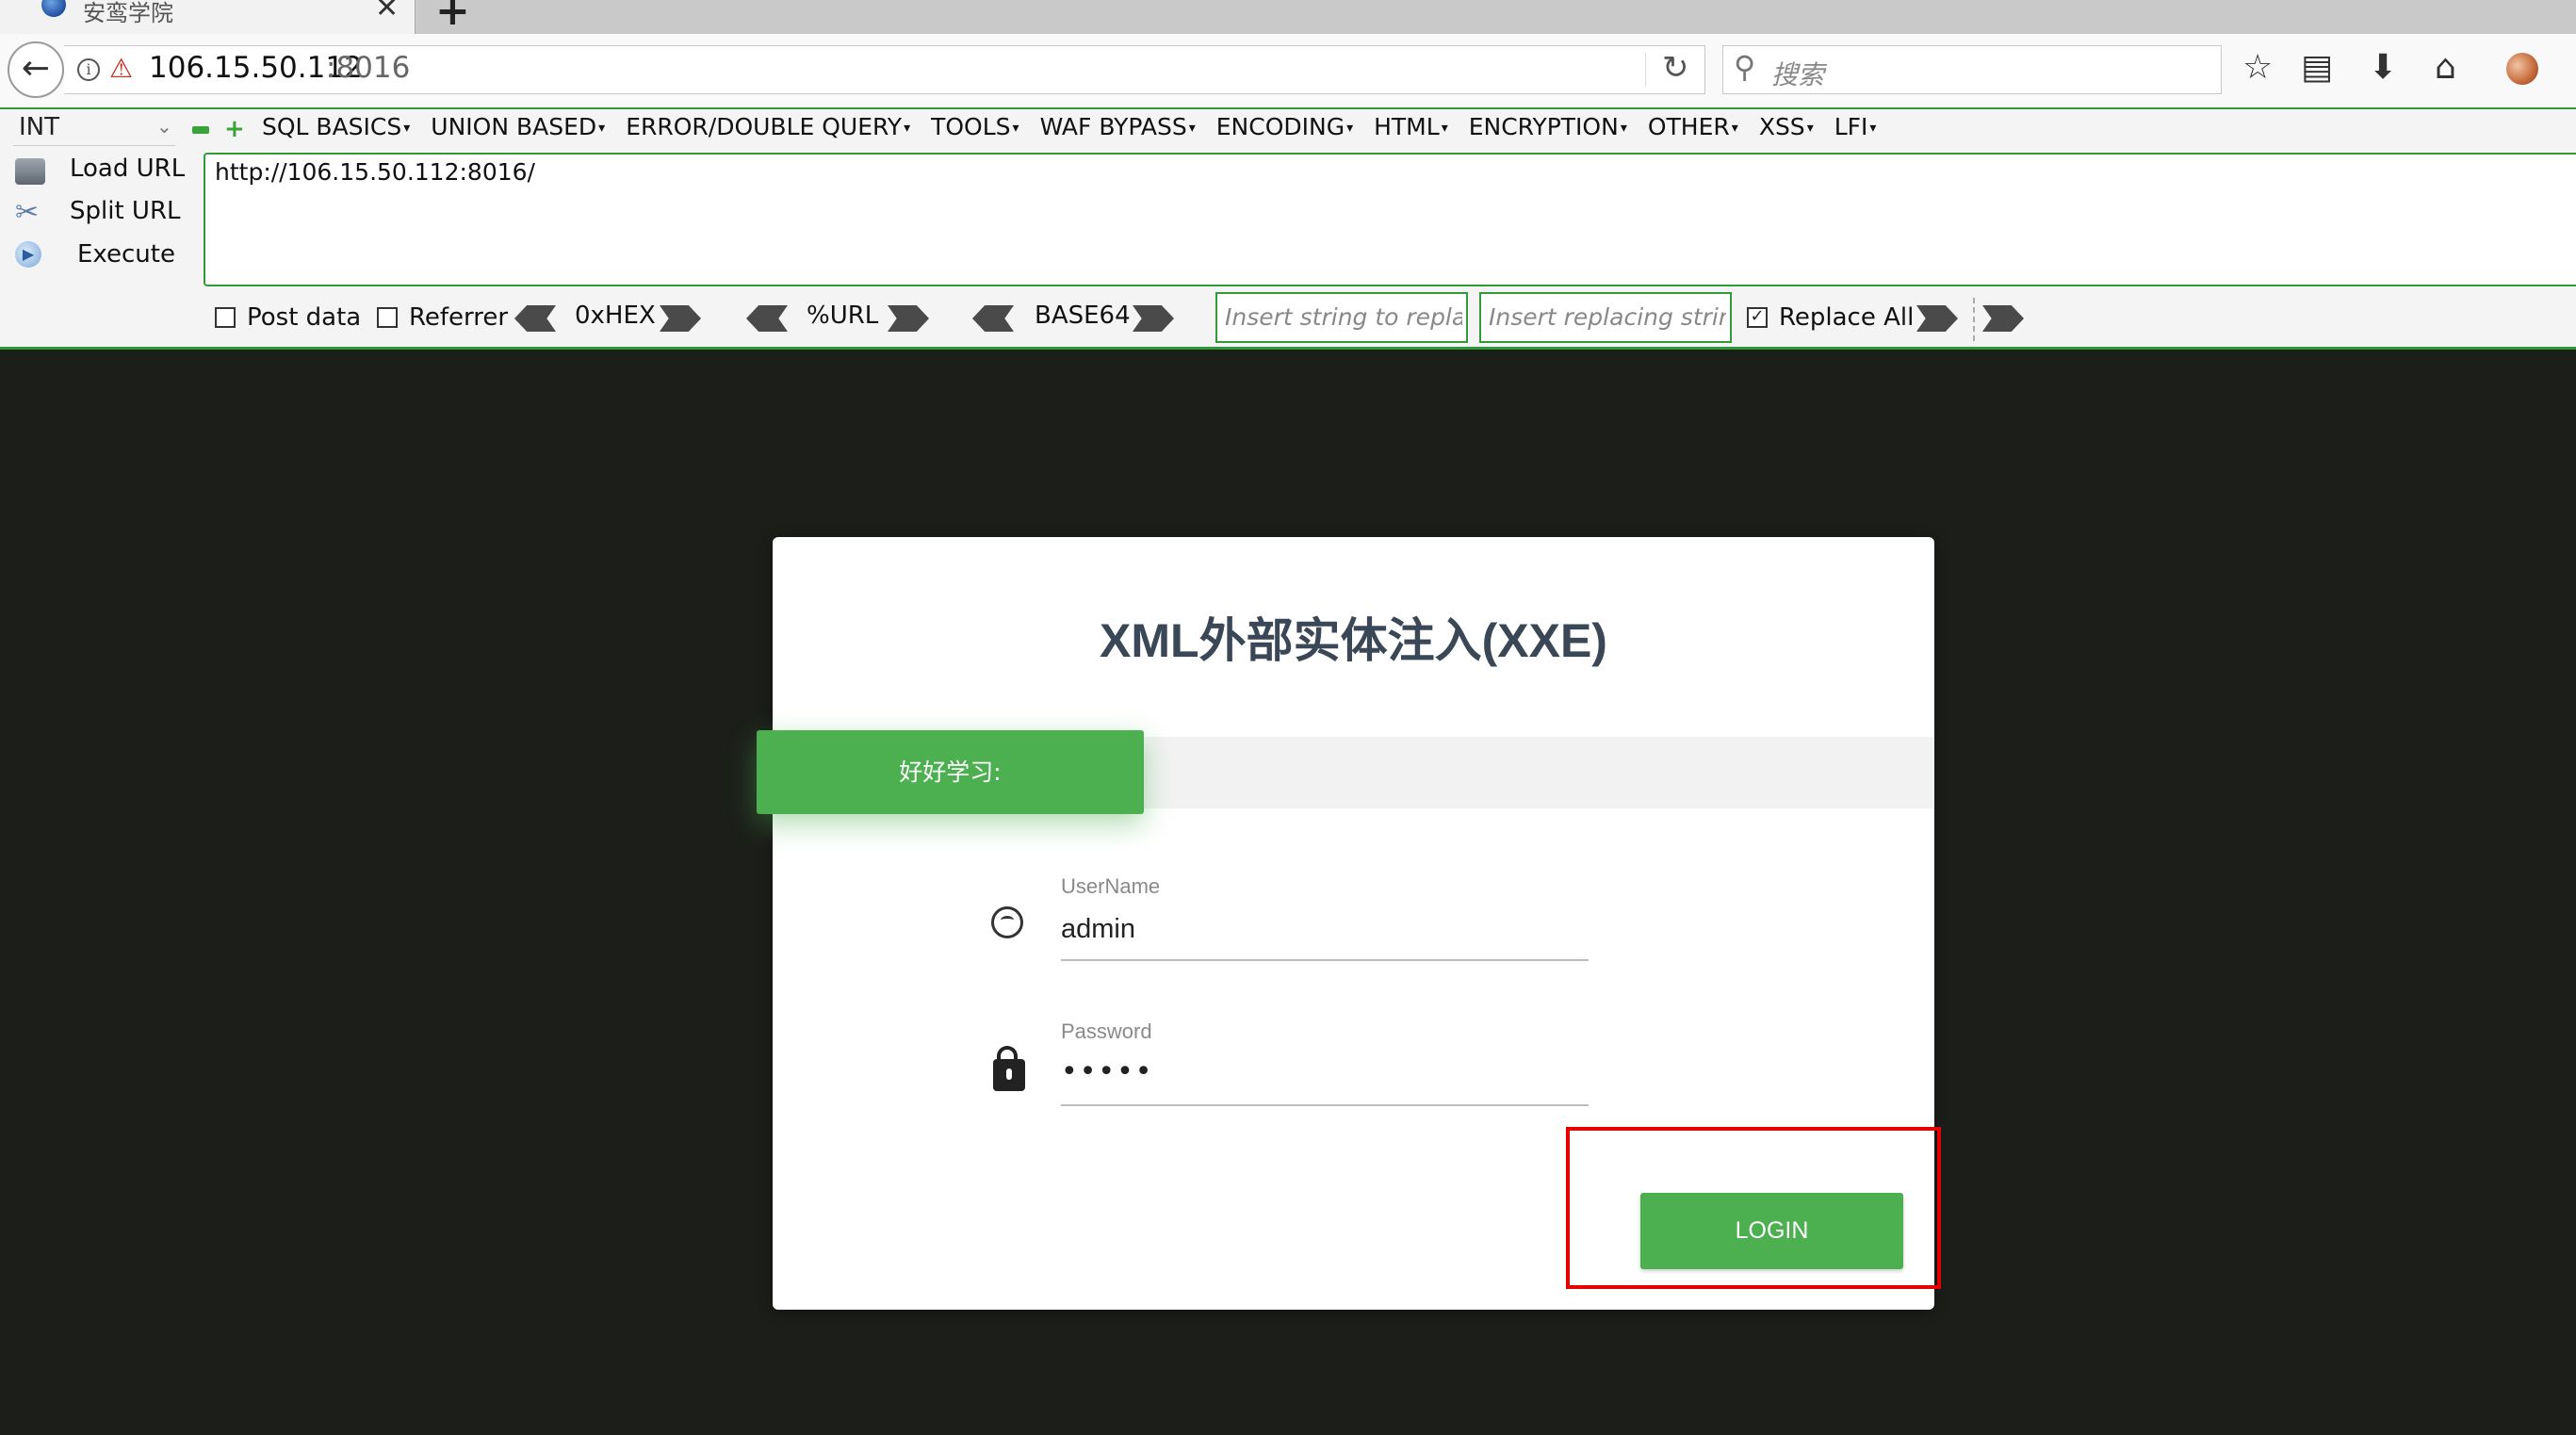 The height and width of the screenshot is (1435, 2576). I want to click on download-icon: ⬇, so click(2383, 68).